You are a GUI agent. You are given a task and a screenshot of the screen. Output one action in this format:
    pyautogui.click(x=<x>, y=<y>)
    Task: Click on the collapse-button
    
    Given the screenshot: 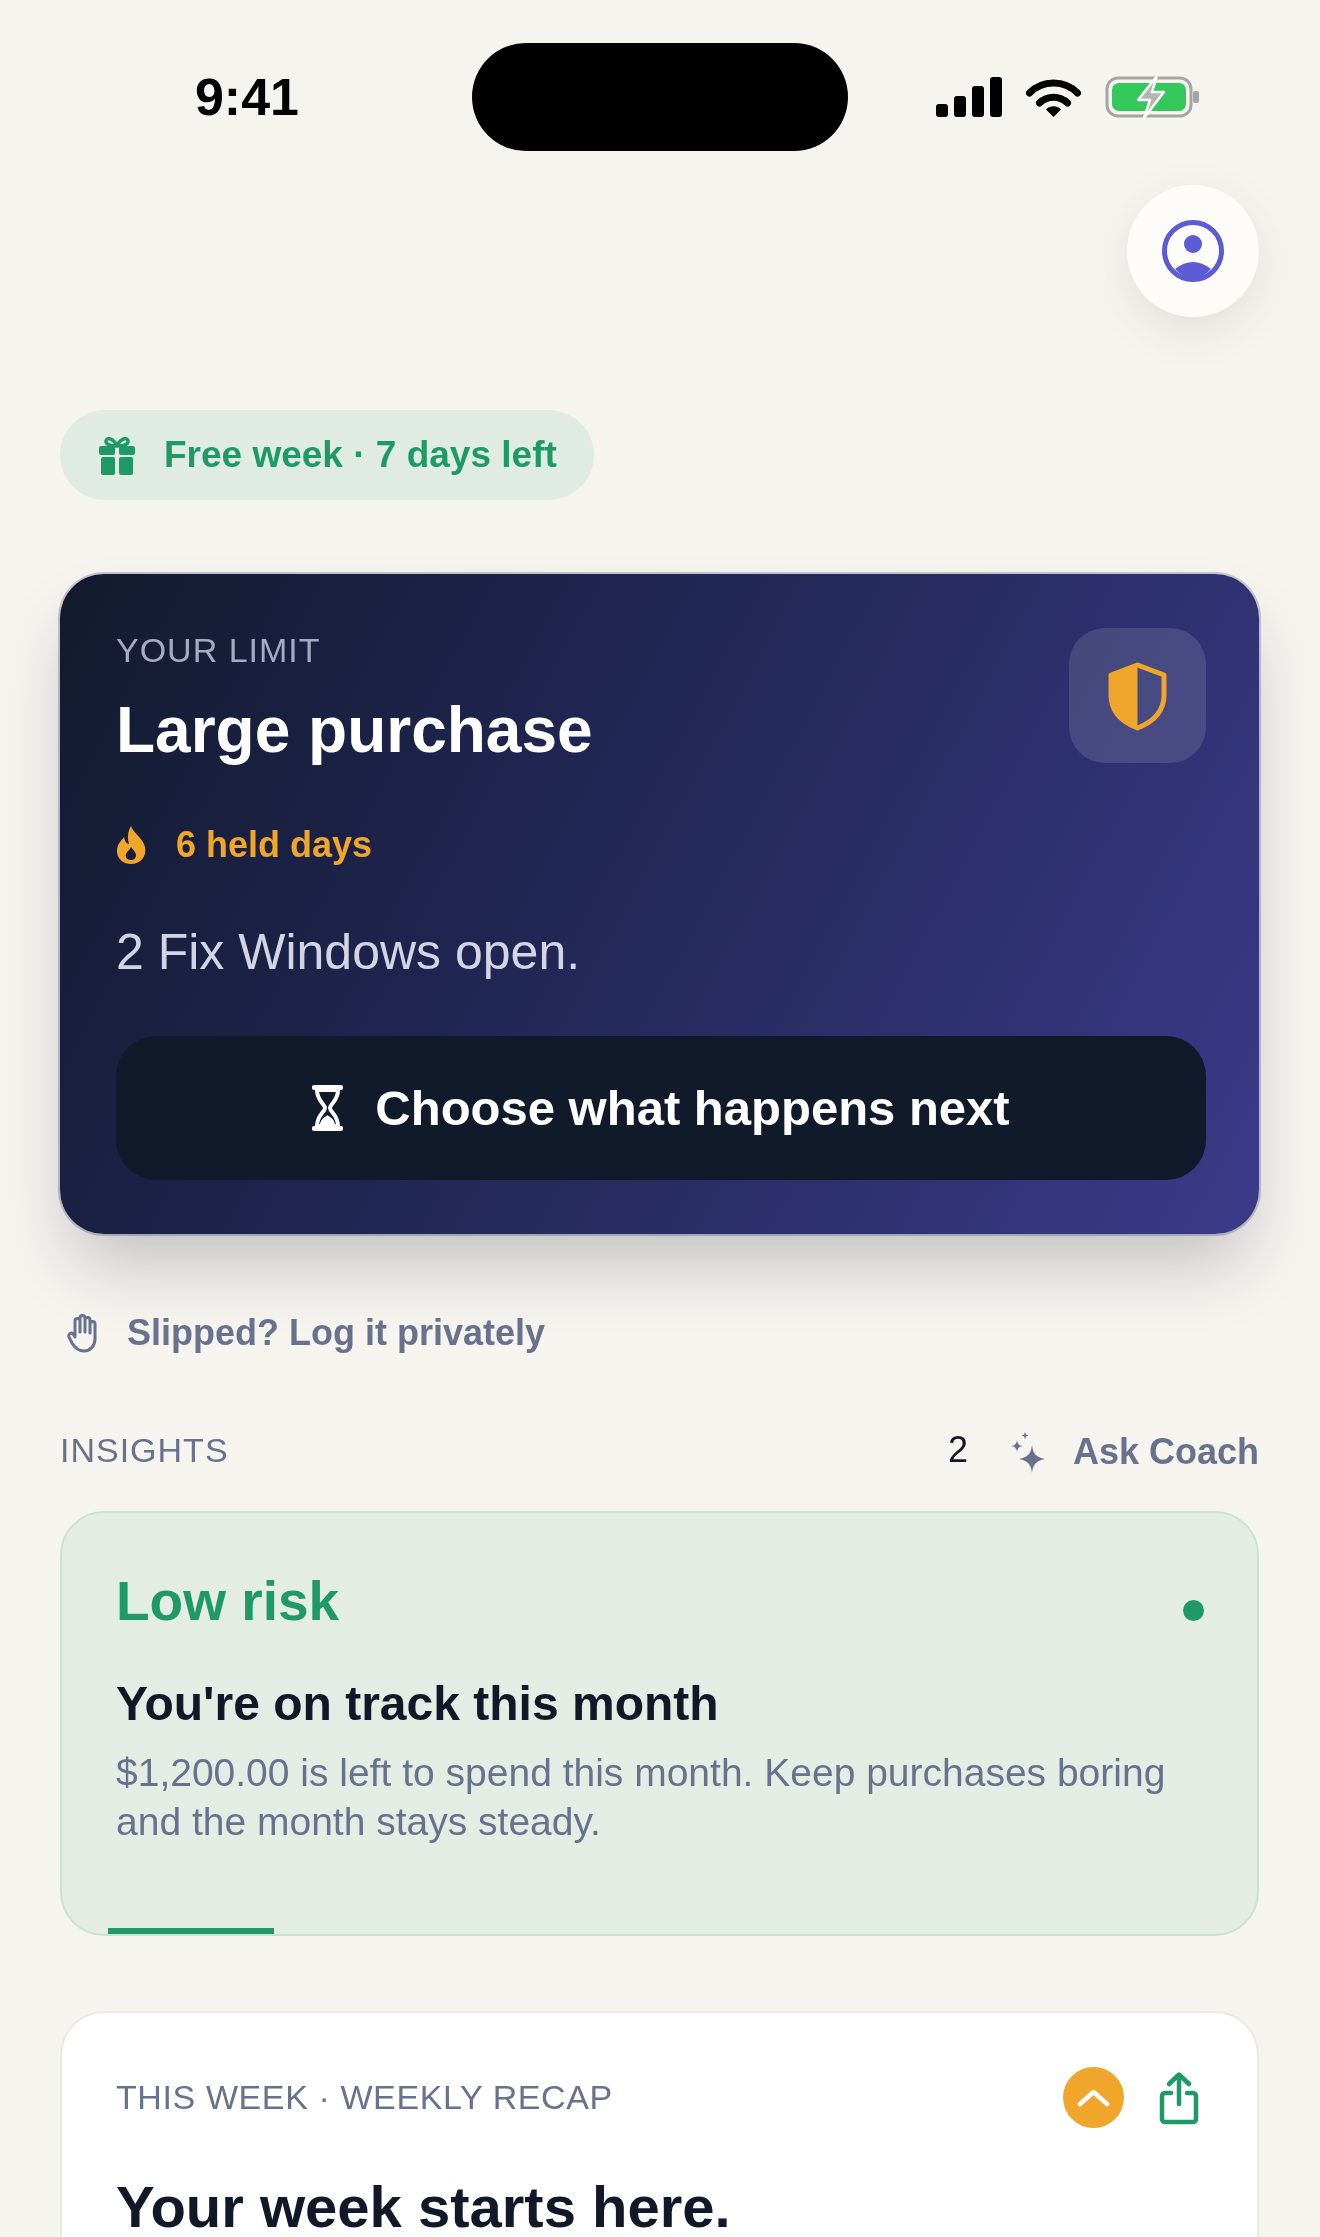 What is the action you would take?
    pyautogui.click(x=1093, y=2097)
    